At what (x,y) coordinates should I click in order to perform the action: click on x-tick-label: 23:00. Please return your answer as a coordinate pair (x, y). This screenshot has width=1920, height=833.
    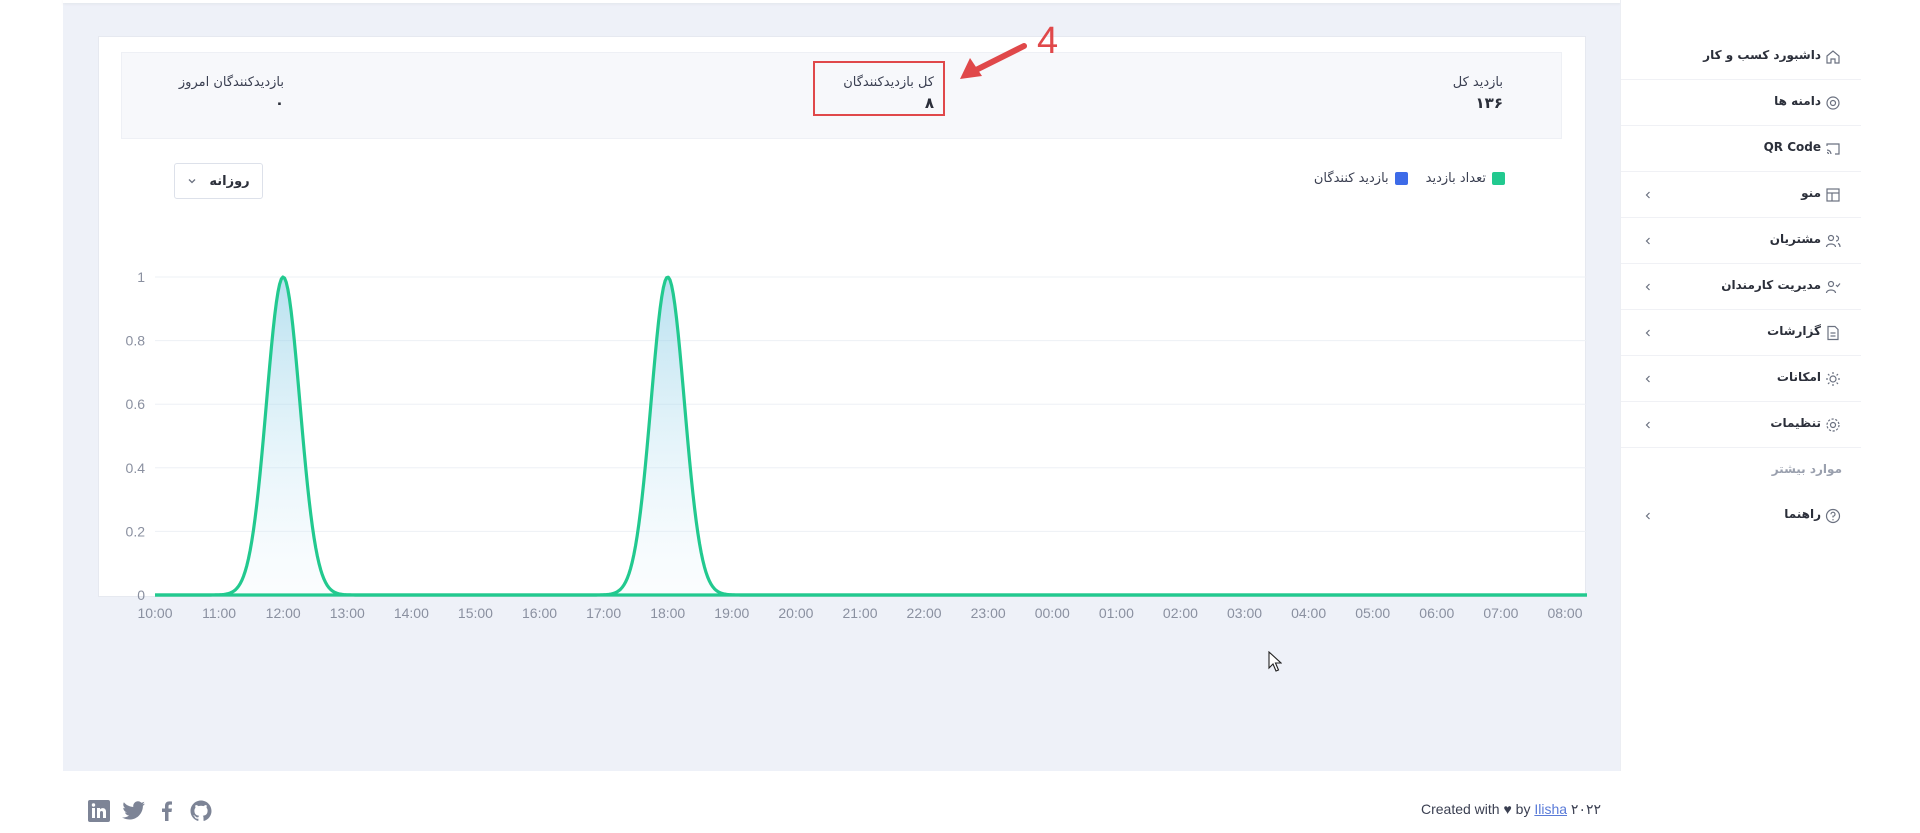
    Looking at the image, I should click on (988, 613).